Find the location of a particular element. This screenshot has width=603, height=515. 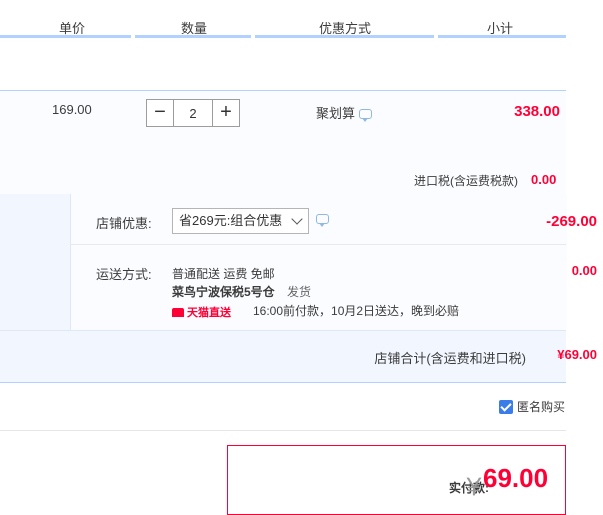

item-subtotal: 338.00 is located at coordinates (537, 111).